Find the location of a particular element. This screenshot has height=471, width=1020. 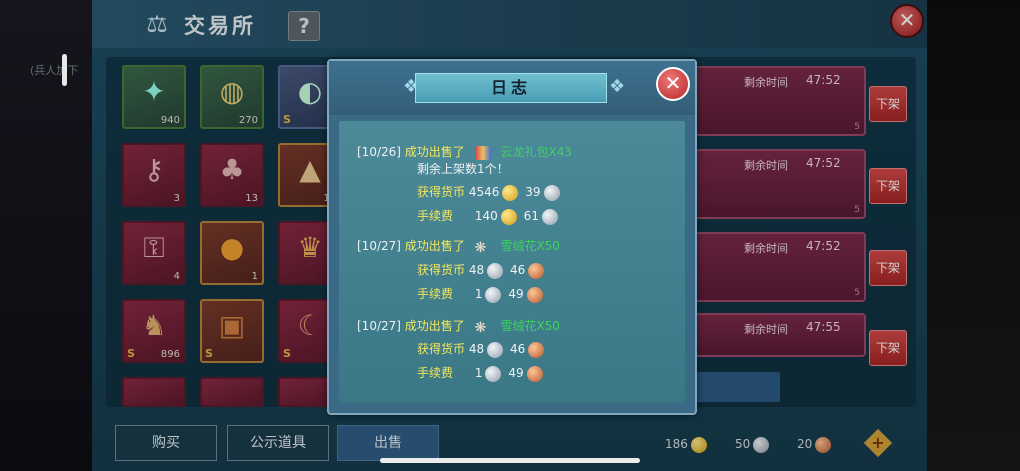

side-handle is located at coordinates (64, 70).